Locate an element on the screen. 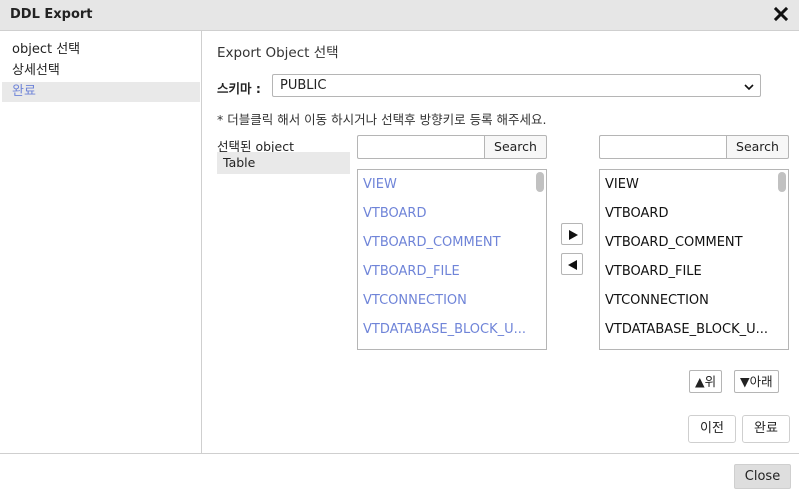 Image resolution: width=799 pixels, height=496 pixels. close-button: Close is located at coordinates (762, 476).